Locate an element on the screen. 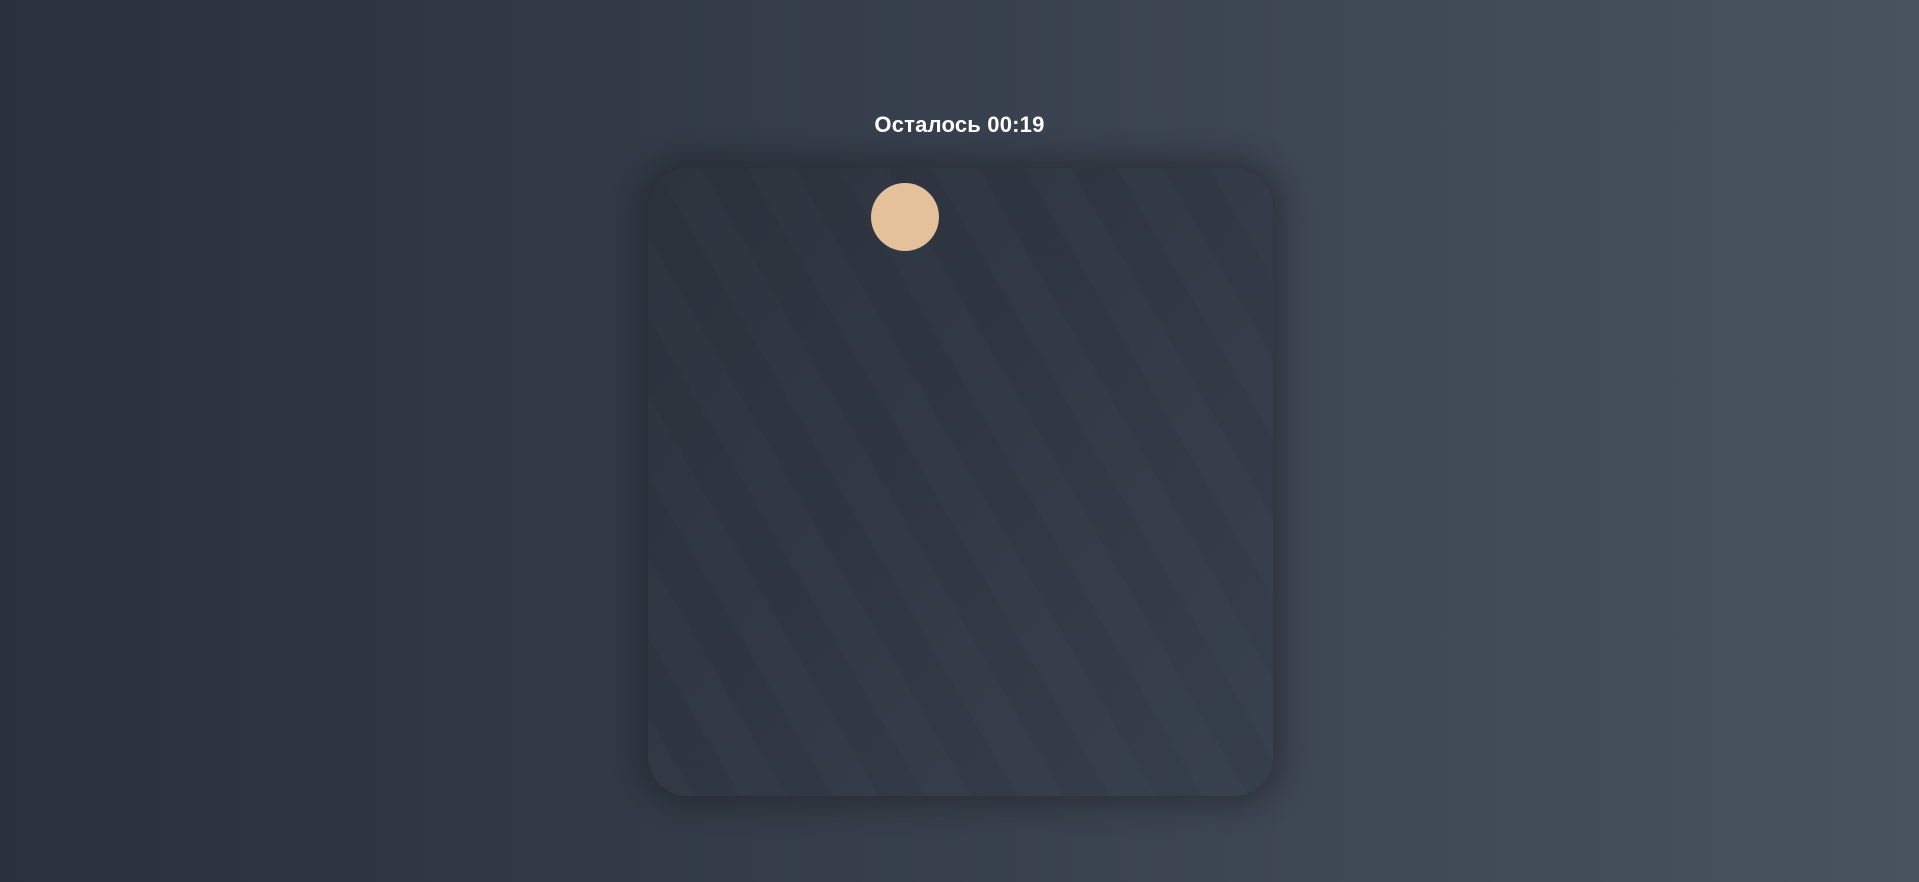 The height and width of the screenshot is (882, 1919). target-circle is located at coordinates (905, 217).